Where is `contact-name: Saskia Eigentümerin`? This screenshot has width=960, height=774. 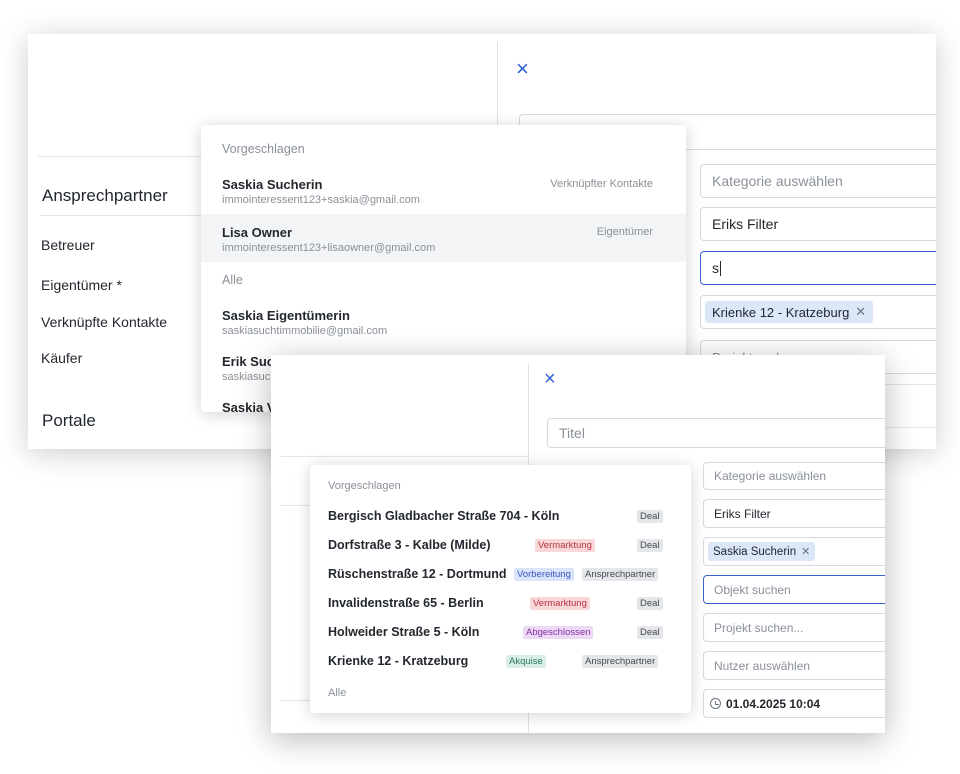
contact-name: Saskia Eigentümerin is located at coordinates (286, 315).